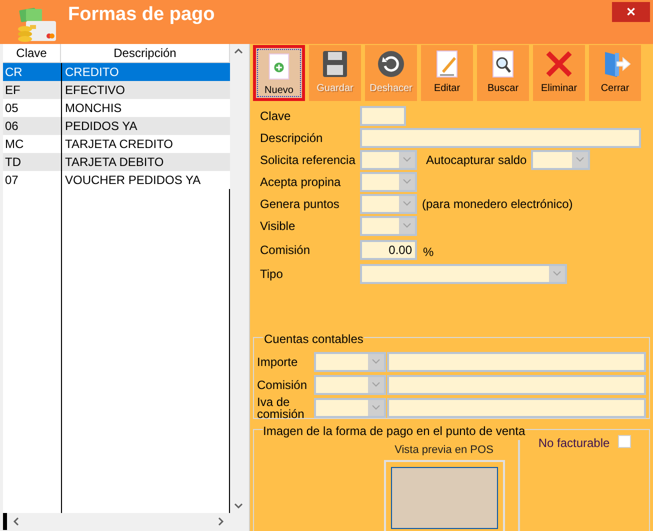 Image resolution: width=653 pixels, height=531 pixels. Describe the element at coordinates (12, 126) in the screenshot. I see `table-cell-text: 06` at that location.